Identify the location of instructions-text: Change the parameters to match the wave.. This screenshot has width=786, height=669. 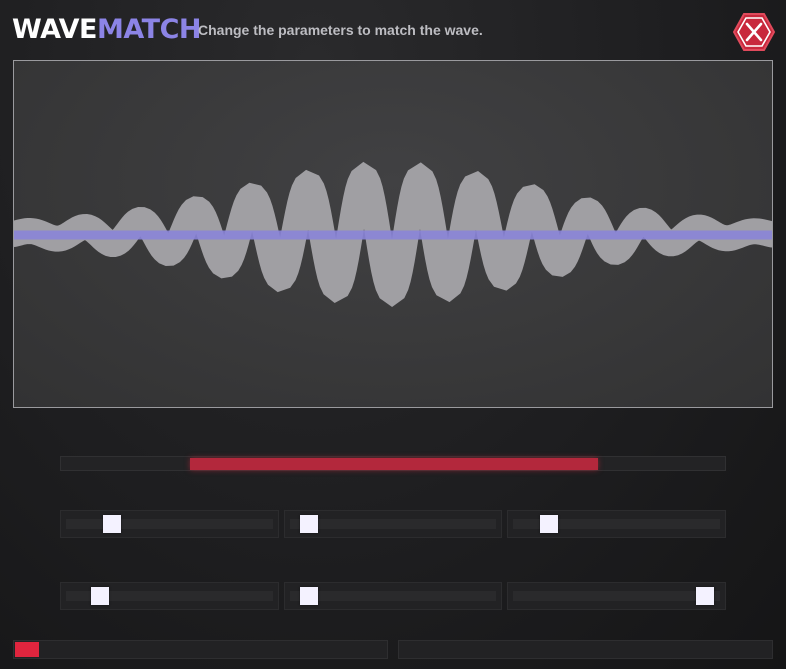
(340, 30).